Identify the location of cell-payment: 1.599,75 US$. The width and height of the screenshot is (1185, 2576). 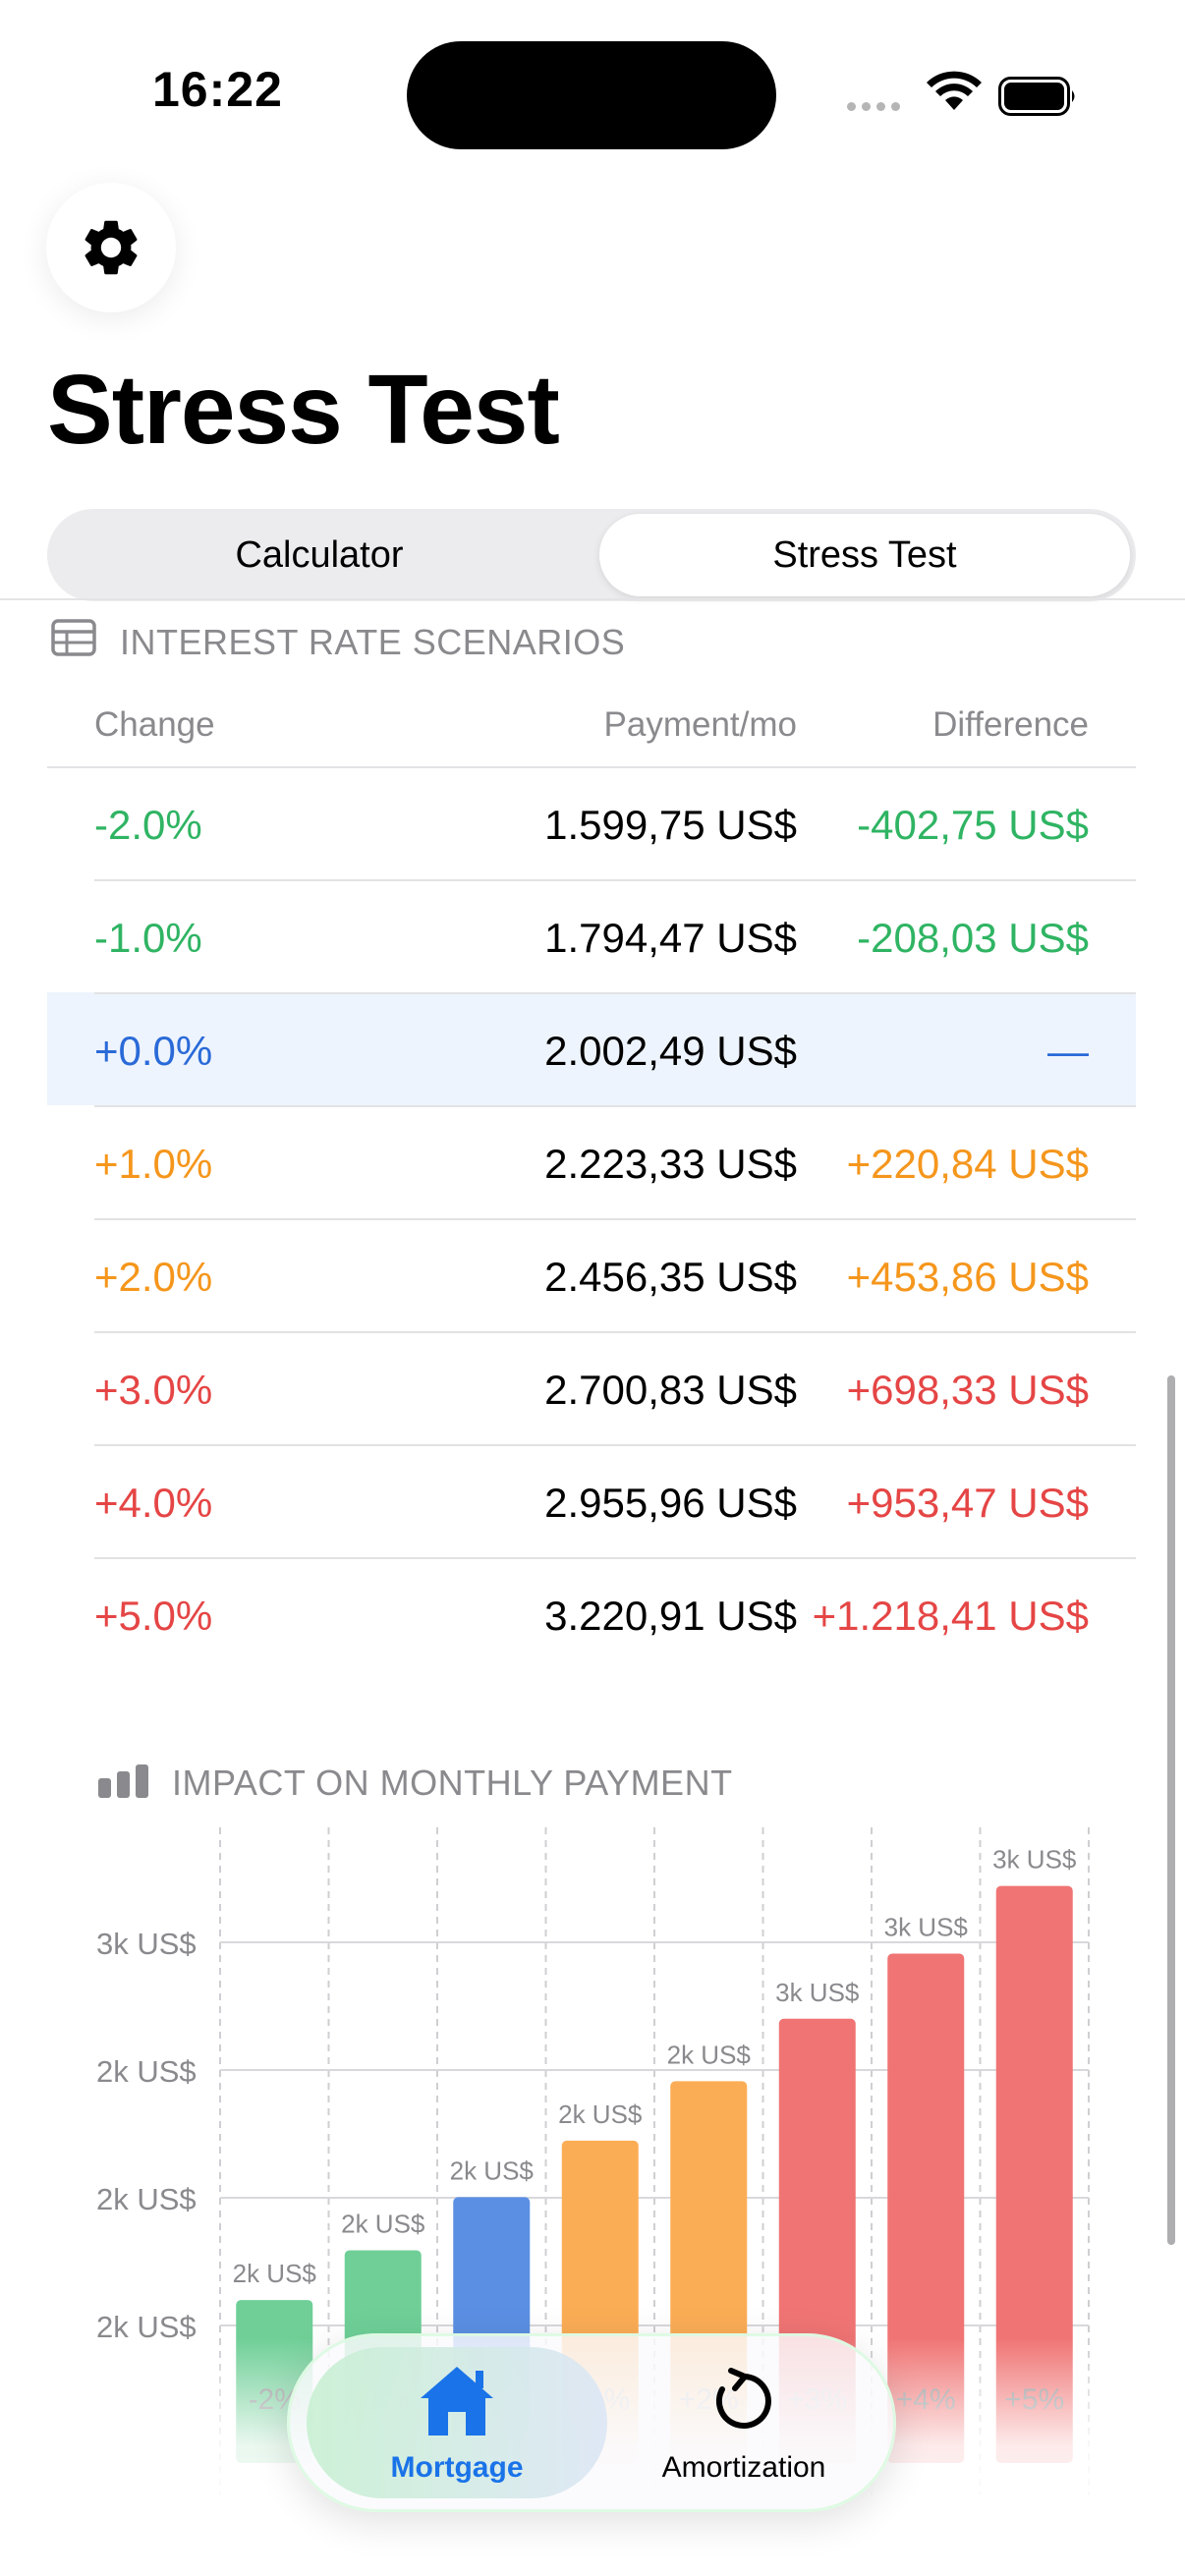
(670, 825).